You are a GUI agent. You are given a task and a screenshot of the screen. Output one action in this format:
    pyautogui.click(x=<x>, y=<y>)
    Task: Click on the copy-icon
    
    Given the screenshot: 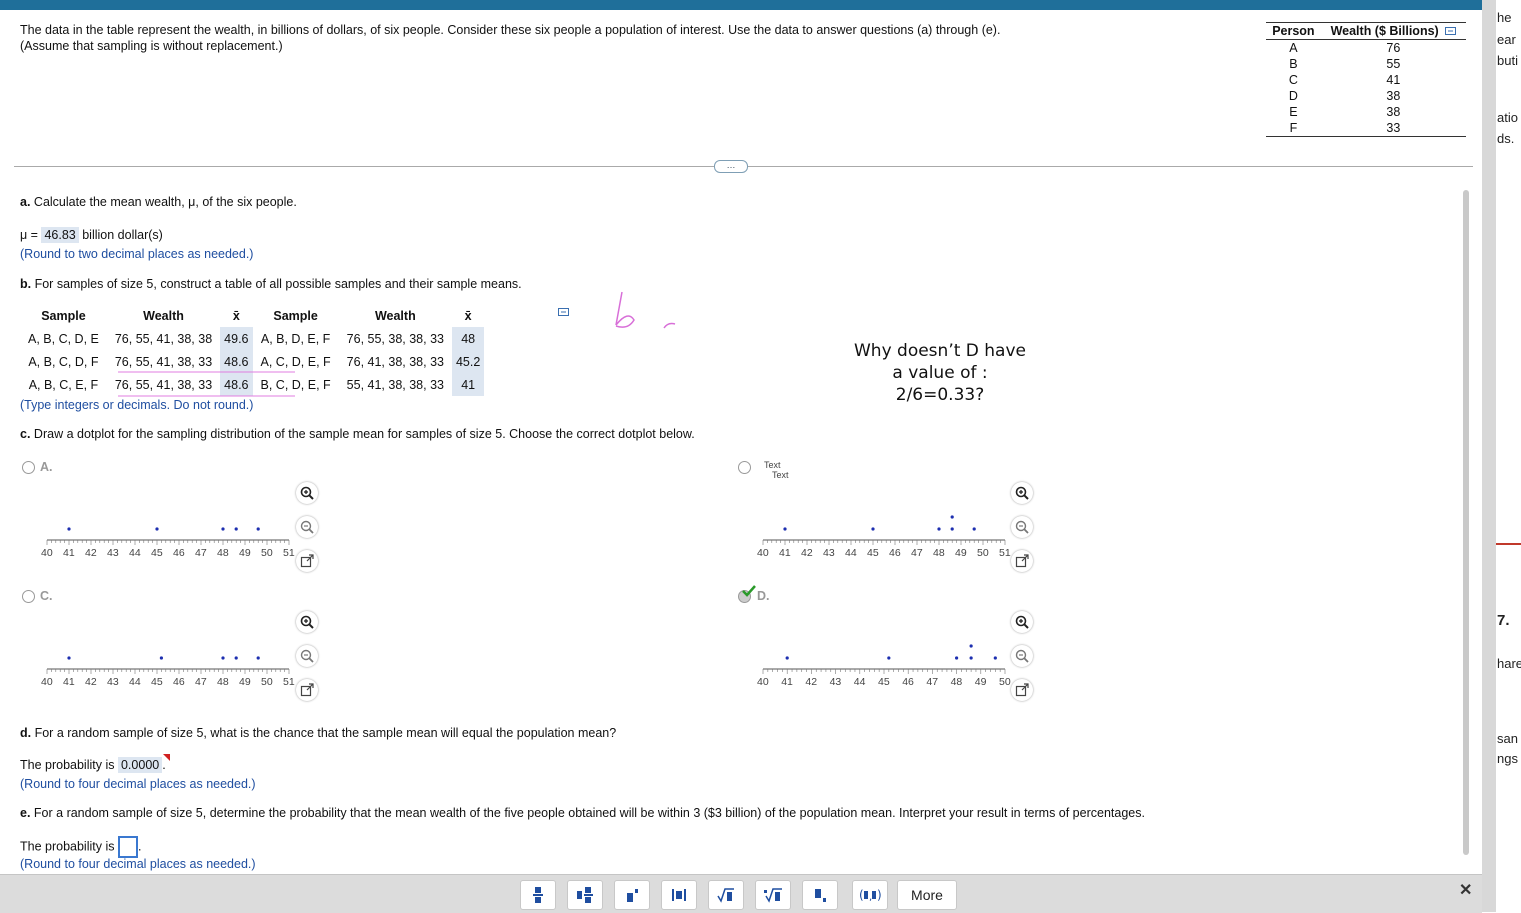 What is the action you would take?
    pyautogui.click(x=1451, y=31)
    